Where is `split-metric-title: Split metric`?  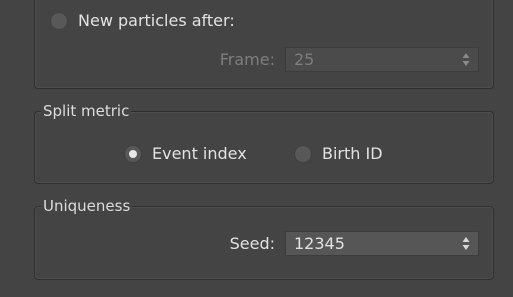
split-metric-title: Split metric is located at coordinates (86, 111).